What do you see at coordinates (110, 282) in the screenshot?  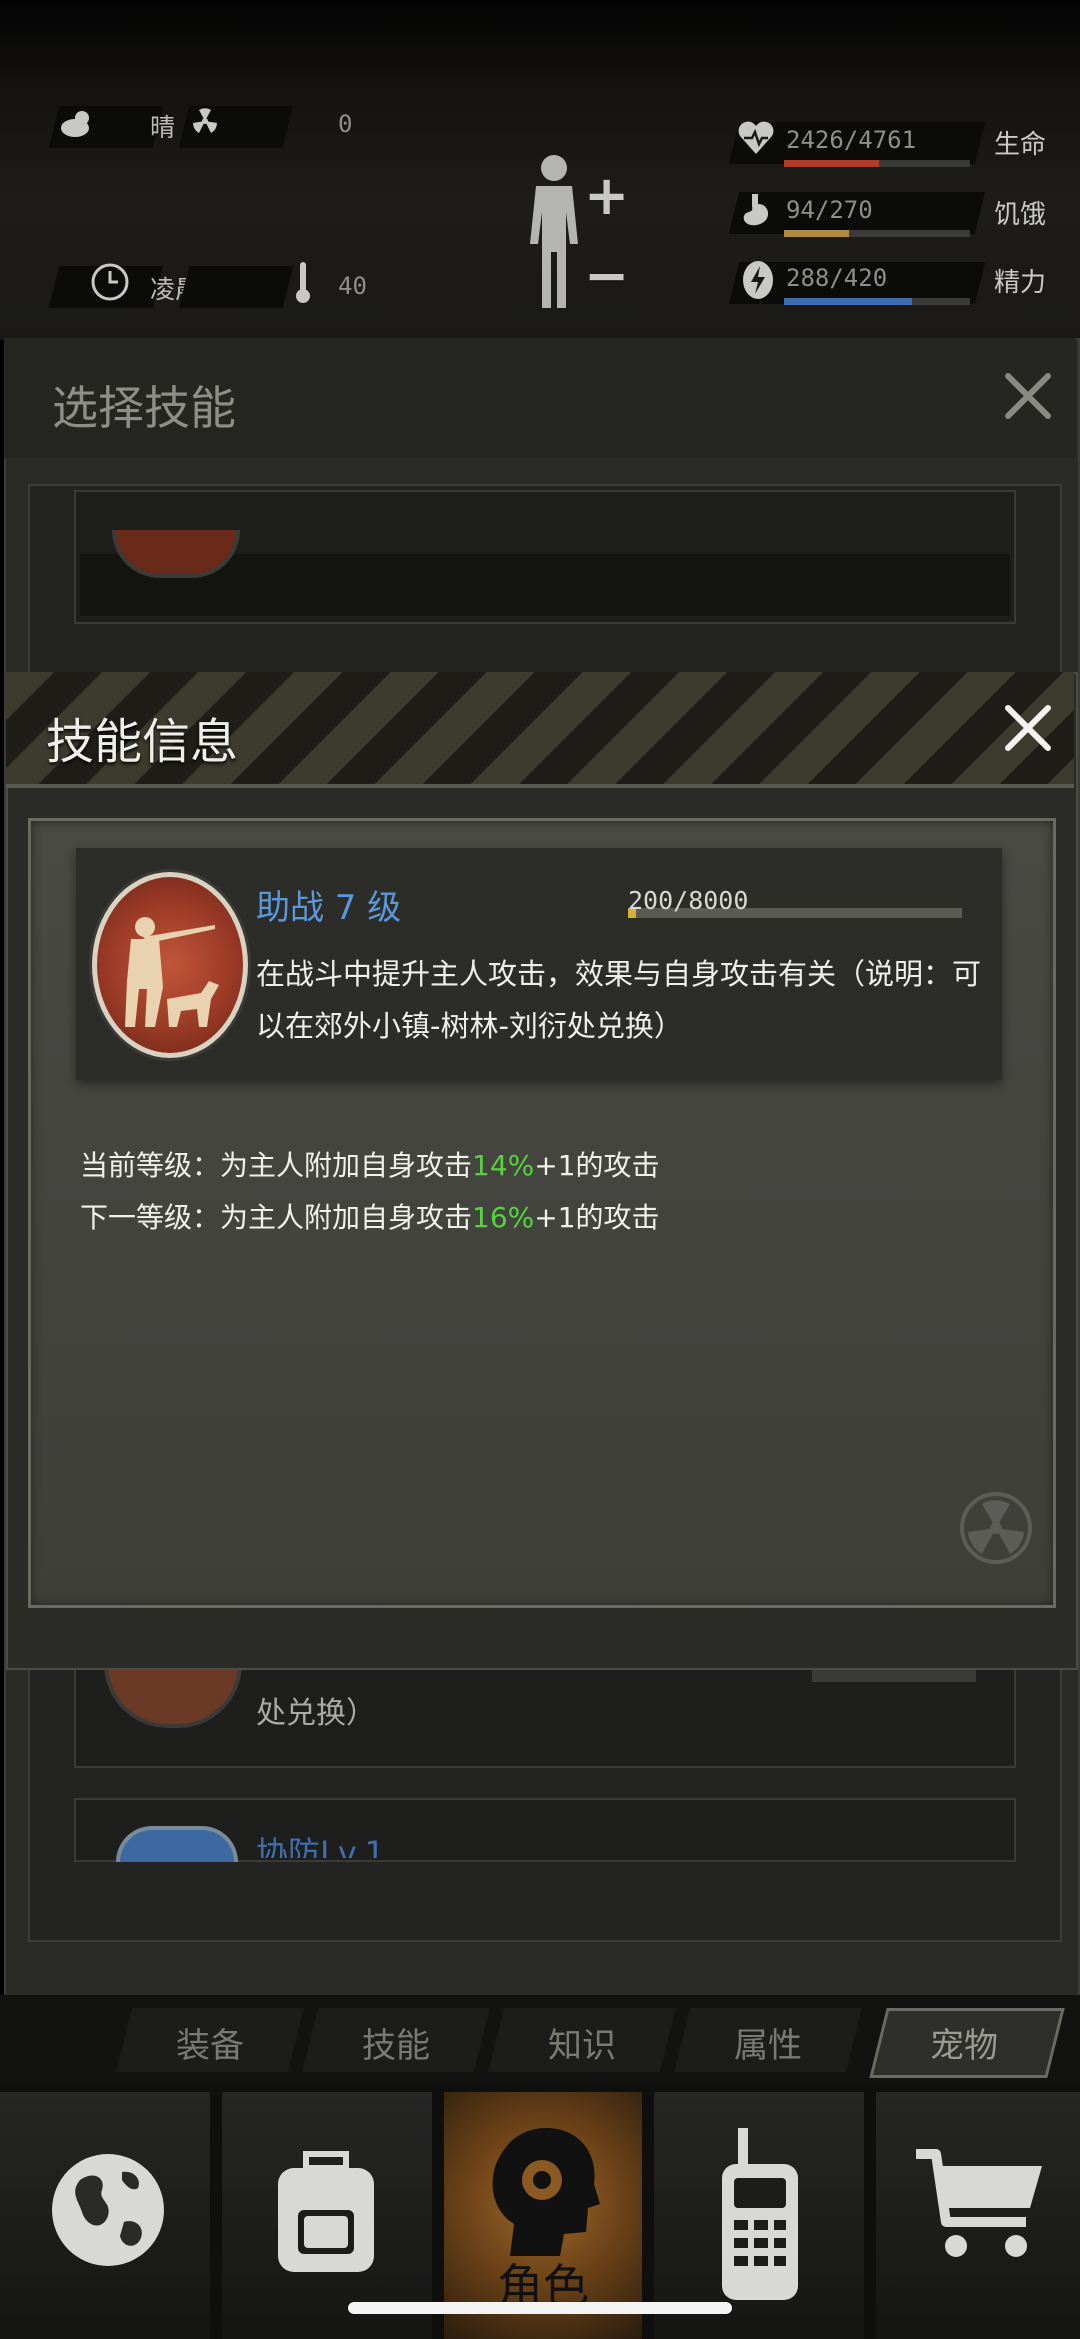 I see `clock-icon` at bounding box center [110, 282].